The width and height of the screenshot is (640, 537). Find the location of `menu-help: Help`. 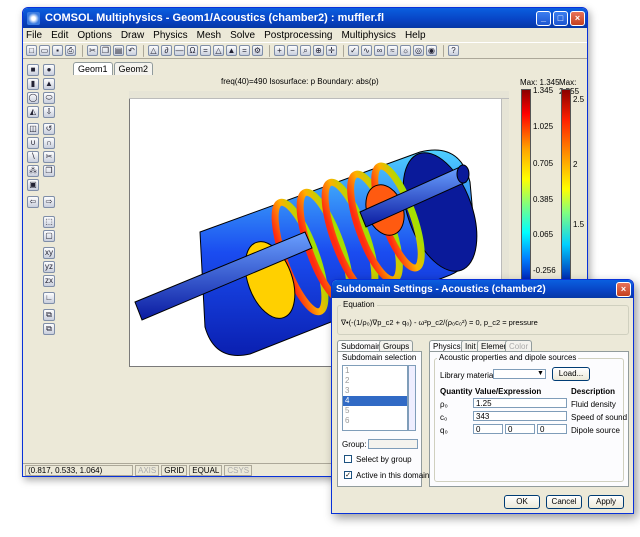

menu-help: Help is located at coordinates (415, 35).